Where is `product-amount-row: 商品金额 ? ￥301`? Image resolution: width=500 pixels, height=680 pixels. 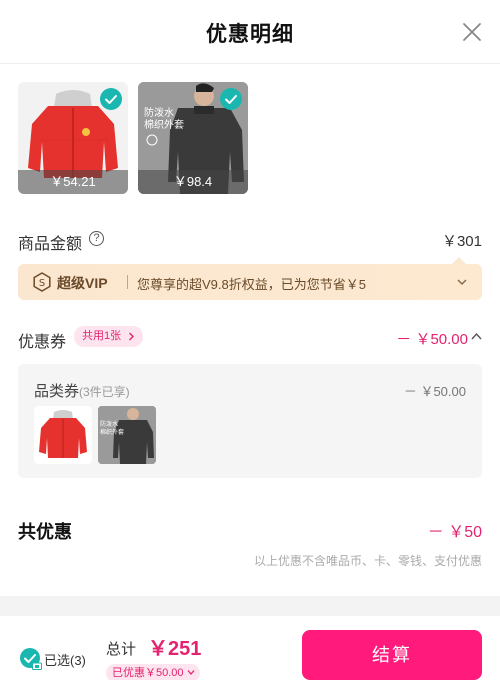 product-amount-row: 商品金额 ? ￥301 is located at coordinates (250, 240).